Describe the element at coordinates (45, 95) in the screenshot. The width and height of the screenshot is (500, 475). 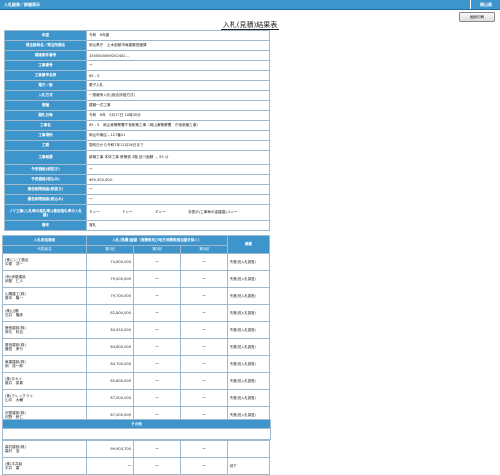
I see `info-label: 入札方式` at that location.